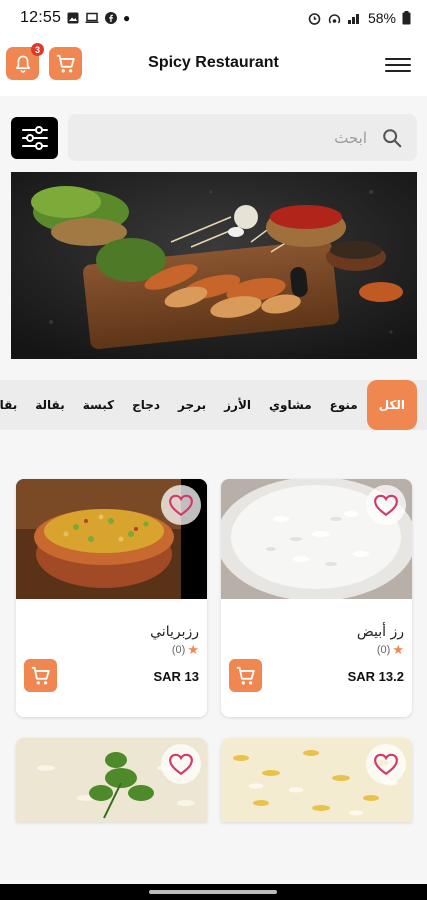 The width and height of the screenshot is (427, 900). Describe the element at coordinates (13, 405) in the screenshot. I see `category-tab-grocery-2: بقالة` at that location.